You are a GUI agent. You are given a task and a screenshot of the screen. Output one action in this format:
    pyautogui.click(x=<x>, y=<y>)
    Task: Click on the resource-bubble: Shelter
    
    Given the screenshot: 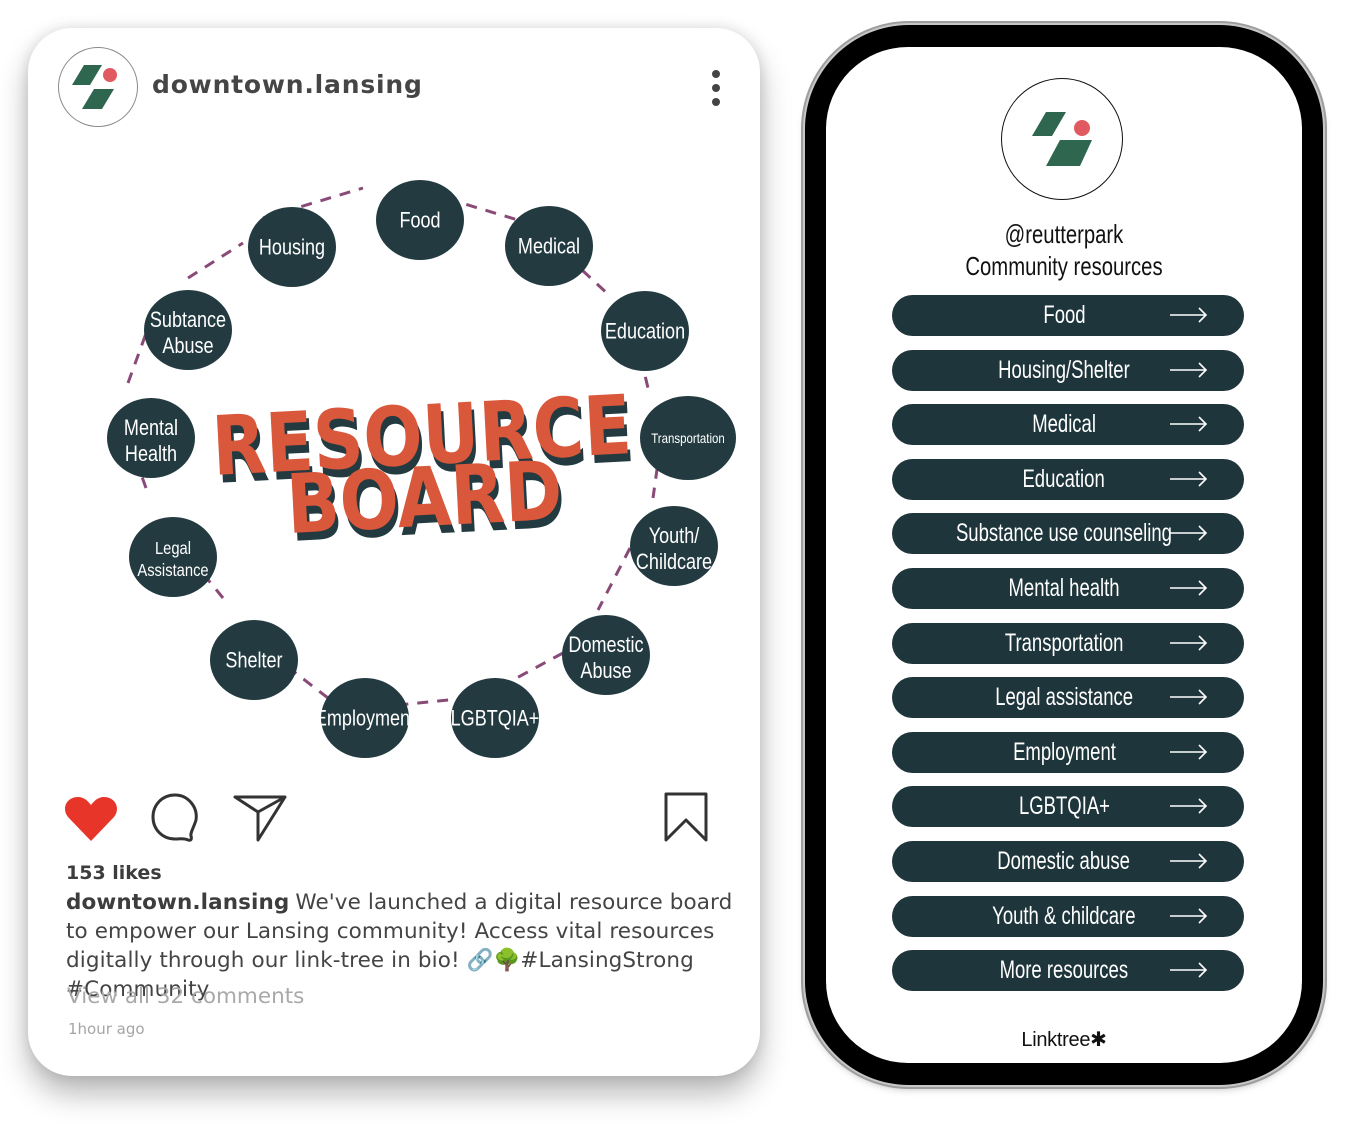 What is the action you would take?
    pyautogui.click(x=254, y=660)
    